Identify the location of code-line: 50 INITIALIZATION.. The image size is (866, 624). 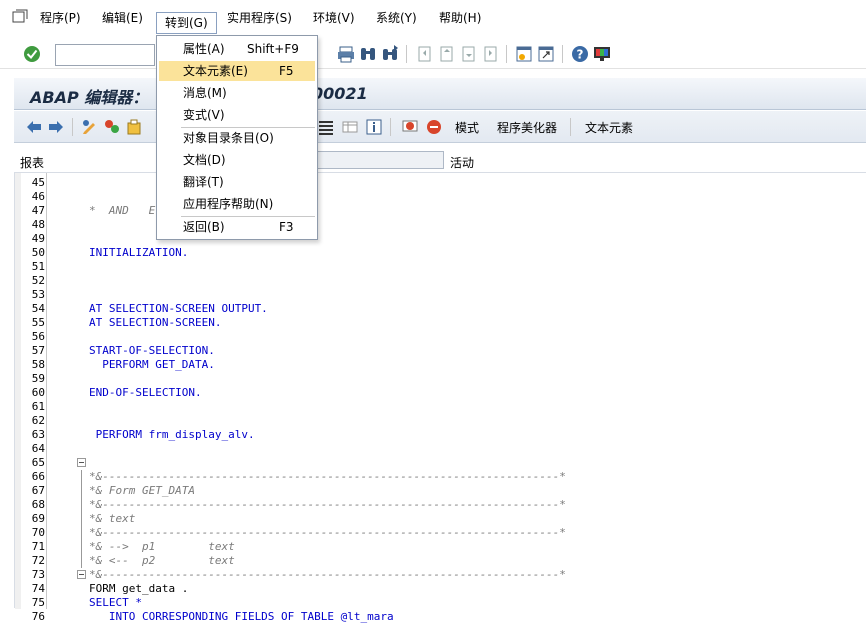
(440, 253).